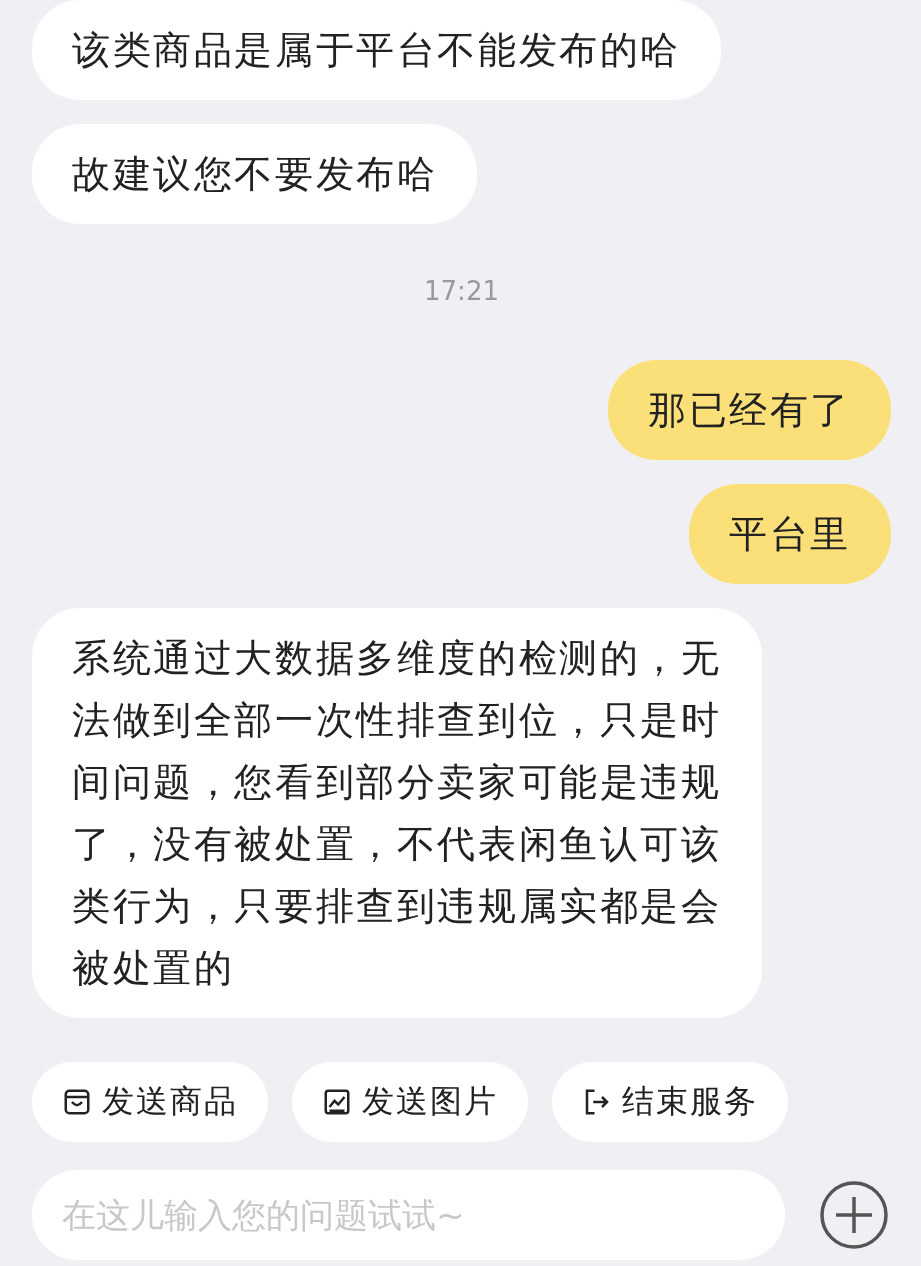 Image resolution: width=921 pixels, height=1266 pixels. What do you see at coordinates (461, 291) in the screenshot?
I see `timestamp: 17:21` at bounding box center [461, 291].